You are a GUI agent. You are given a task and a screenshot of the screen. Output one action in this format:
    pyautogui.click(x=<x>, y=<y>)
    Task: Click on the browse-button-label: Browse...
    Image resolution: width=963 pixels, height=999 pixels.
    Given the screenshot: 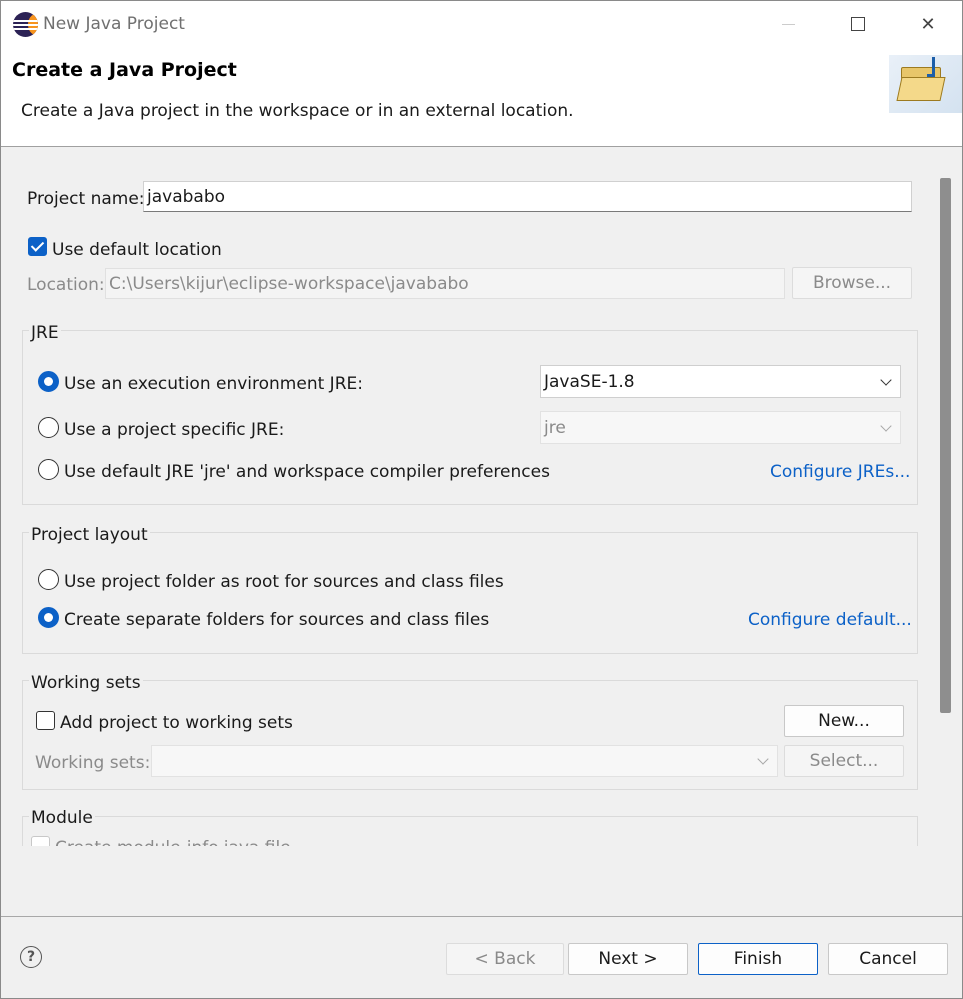 What is the action you would take?
    pyautogui.click(x=852, y=283)
    